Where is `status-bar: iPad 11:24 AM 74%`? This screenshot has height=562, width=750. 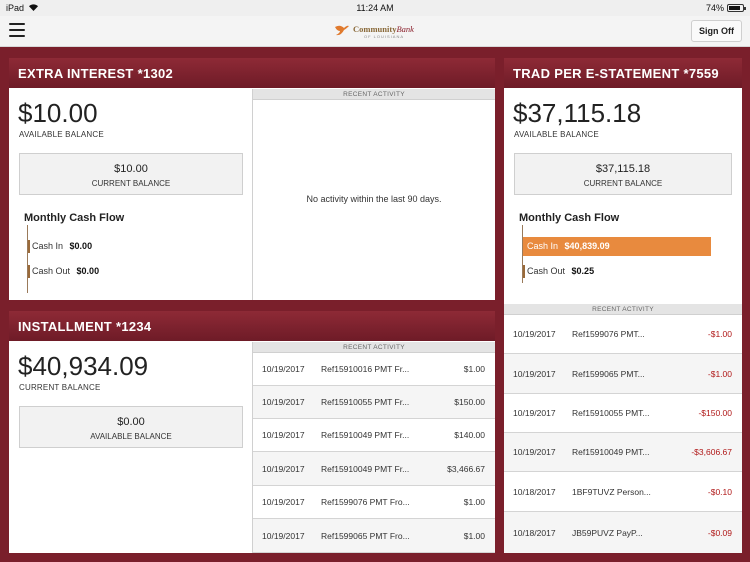 status-bar: iPad 11:24 AM 74% is located at coordinates (375, 8).